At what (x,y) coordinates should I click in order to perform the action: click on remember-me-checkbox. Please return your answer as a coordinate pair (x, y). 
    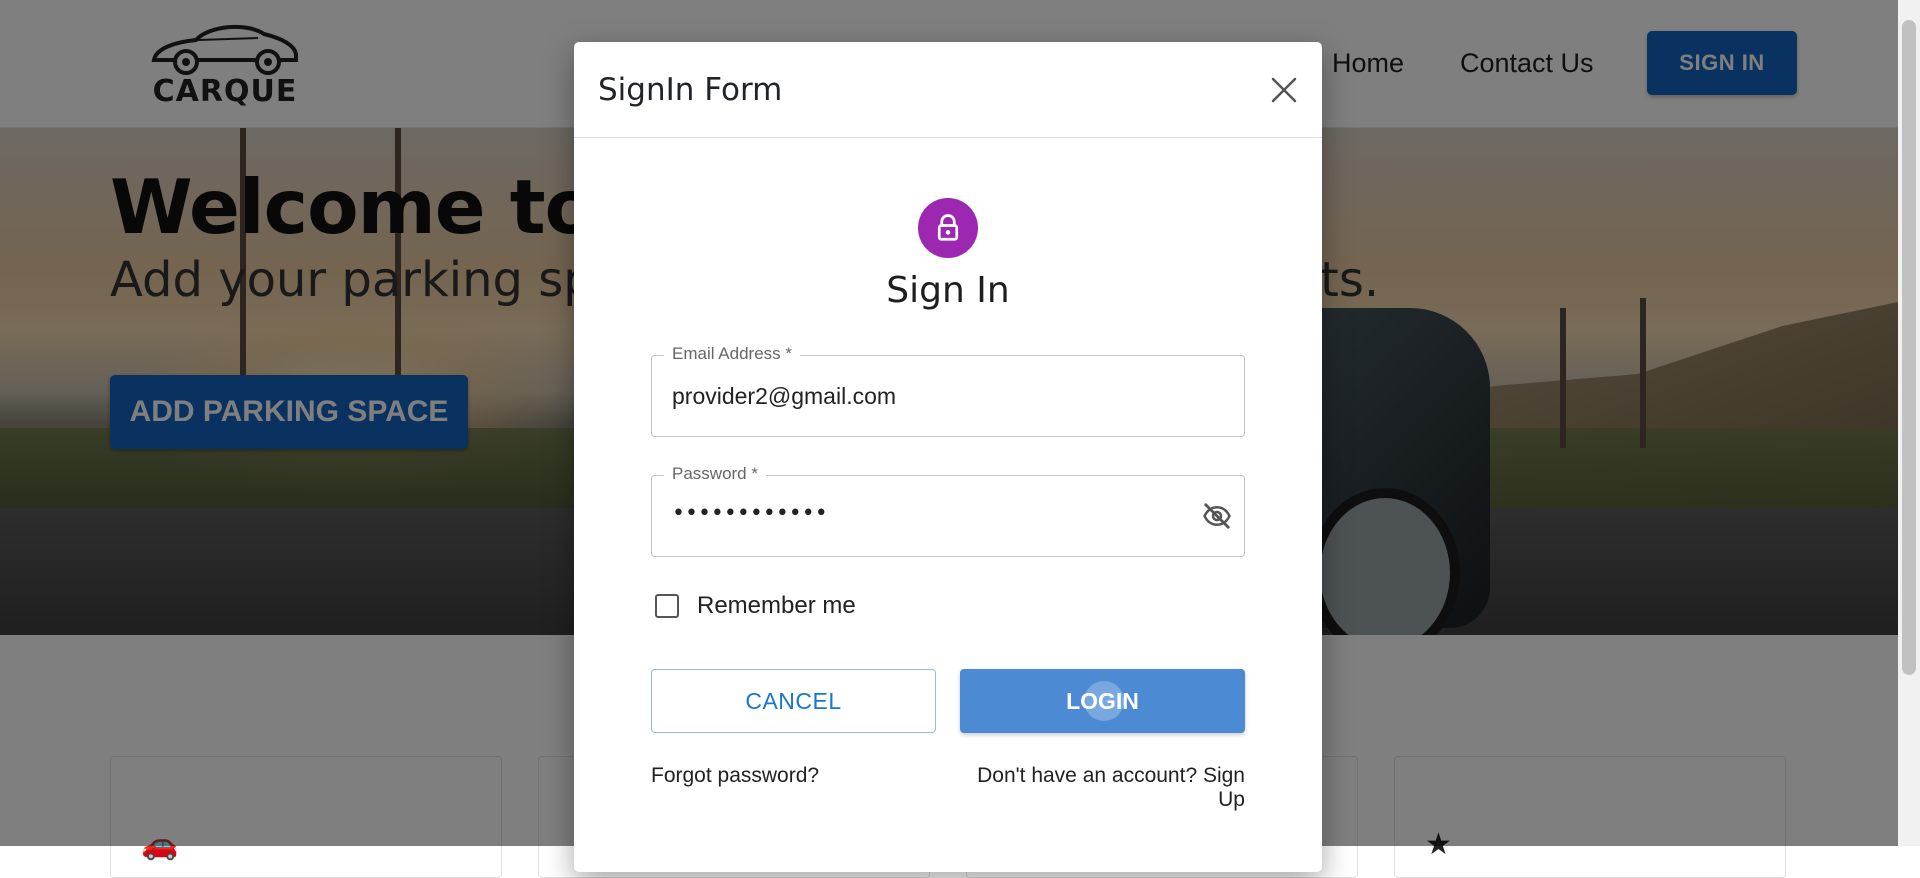
    Looking at the image, I should click on (667, 606).